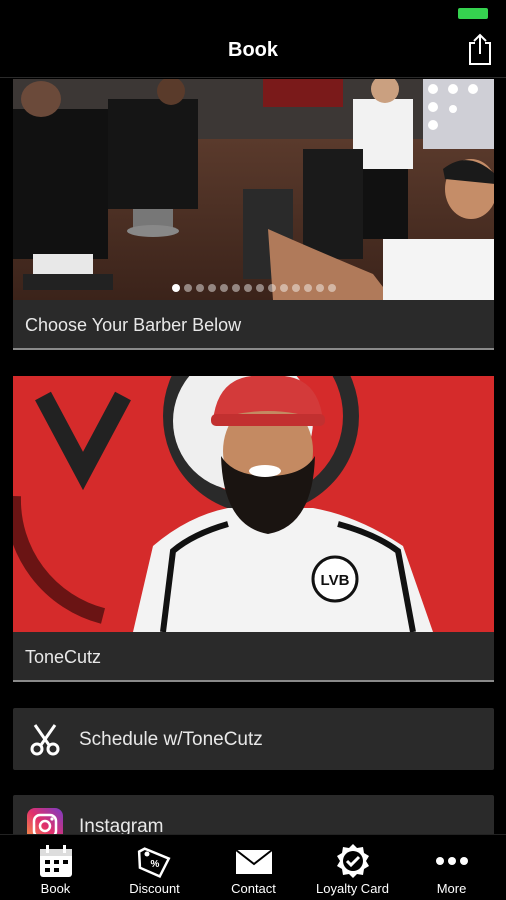 This screenshot has height=900, width=506. What do you see at coordinates (253, 288) in the screenshot?
I see `carousel-dots` at bounding box center [253, 288].